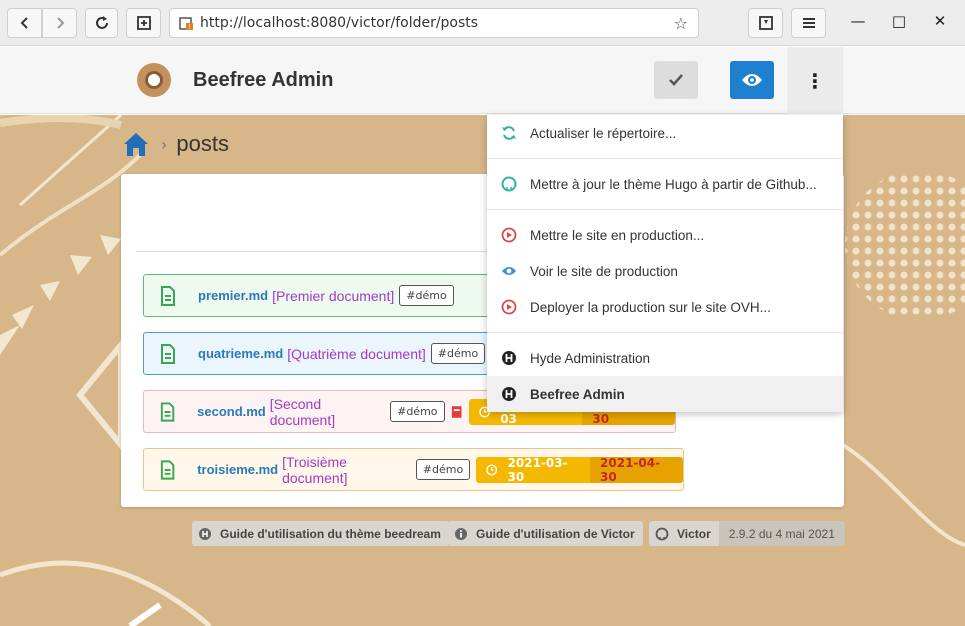 This screenshot has height=626, width=965. I want to click on menu-item-label: Voir le site de production, so click(604, 271).